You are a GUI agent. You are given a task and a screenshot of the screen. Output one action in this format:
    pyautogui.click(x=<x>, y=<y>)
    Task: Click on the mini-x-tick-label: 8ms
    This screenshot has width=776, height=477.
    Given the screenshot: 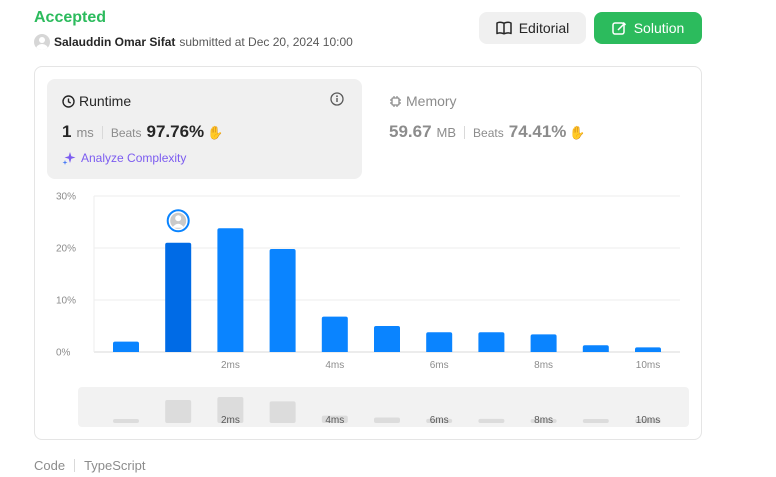 What is the action you would take?
    pyautogui.click(x=543, y=420)
    